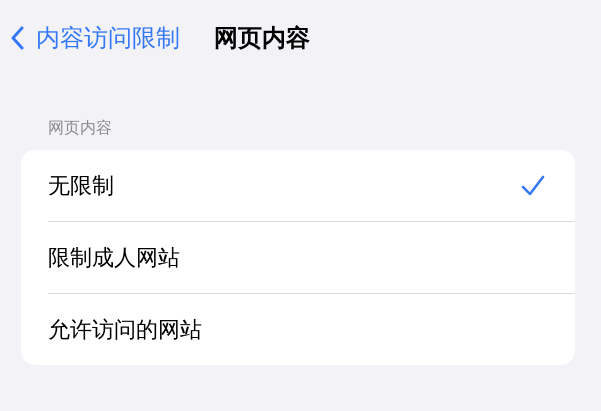  Describe the element at coordinates (95, 38) in the screenshot. I see `back-button: 内容访问限制` at that location.